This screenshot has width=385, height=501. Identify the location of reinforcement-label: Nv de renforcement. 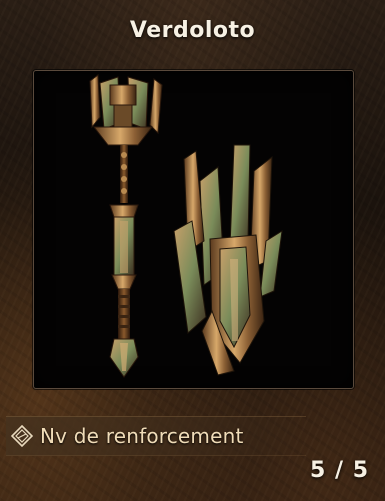
(142, 436).